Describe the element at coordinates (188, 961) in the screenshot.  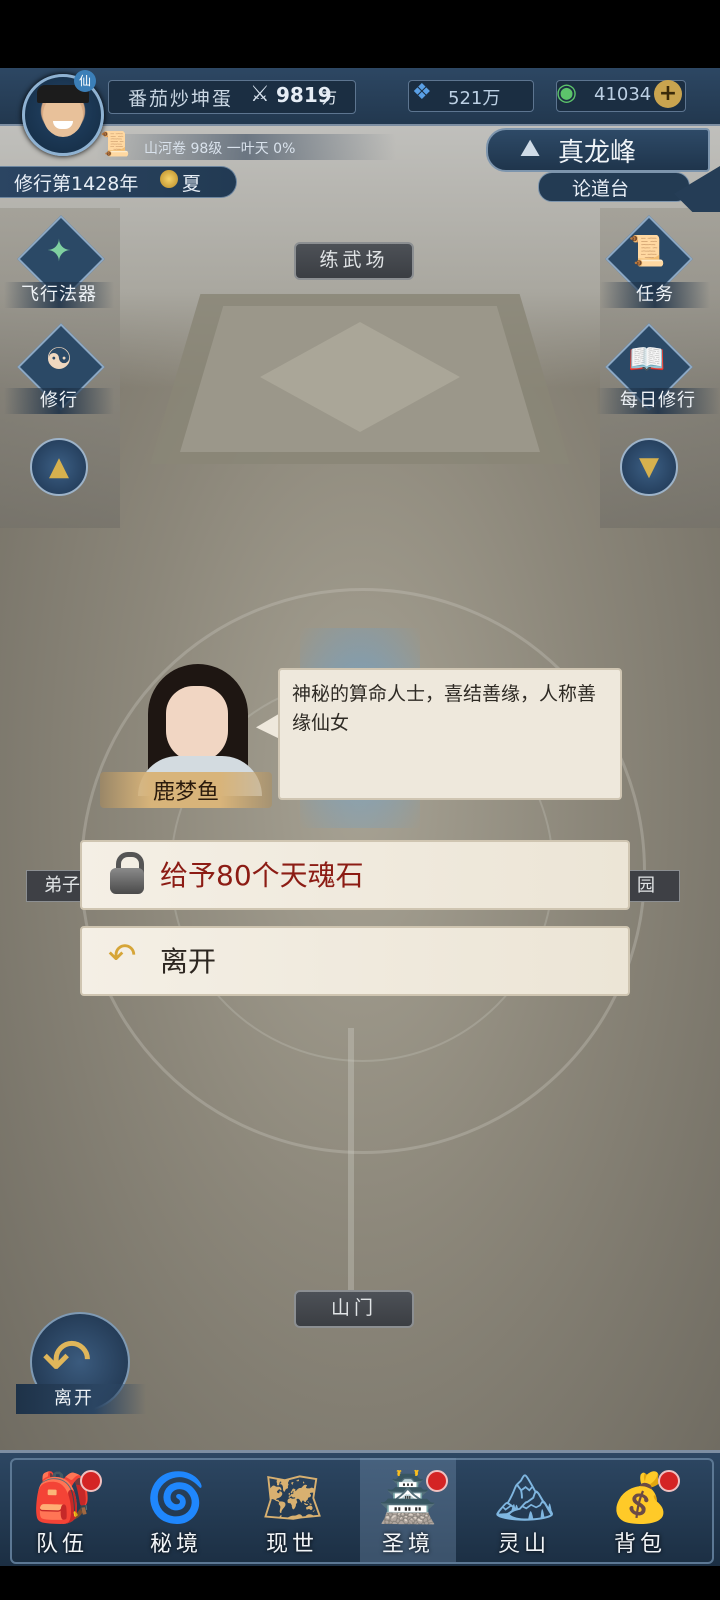
I see `leave-option-label: 离开` at that location.